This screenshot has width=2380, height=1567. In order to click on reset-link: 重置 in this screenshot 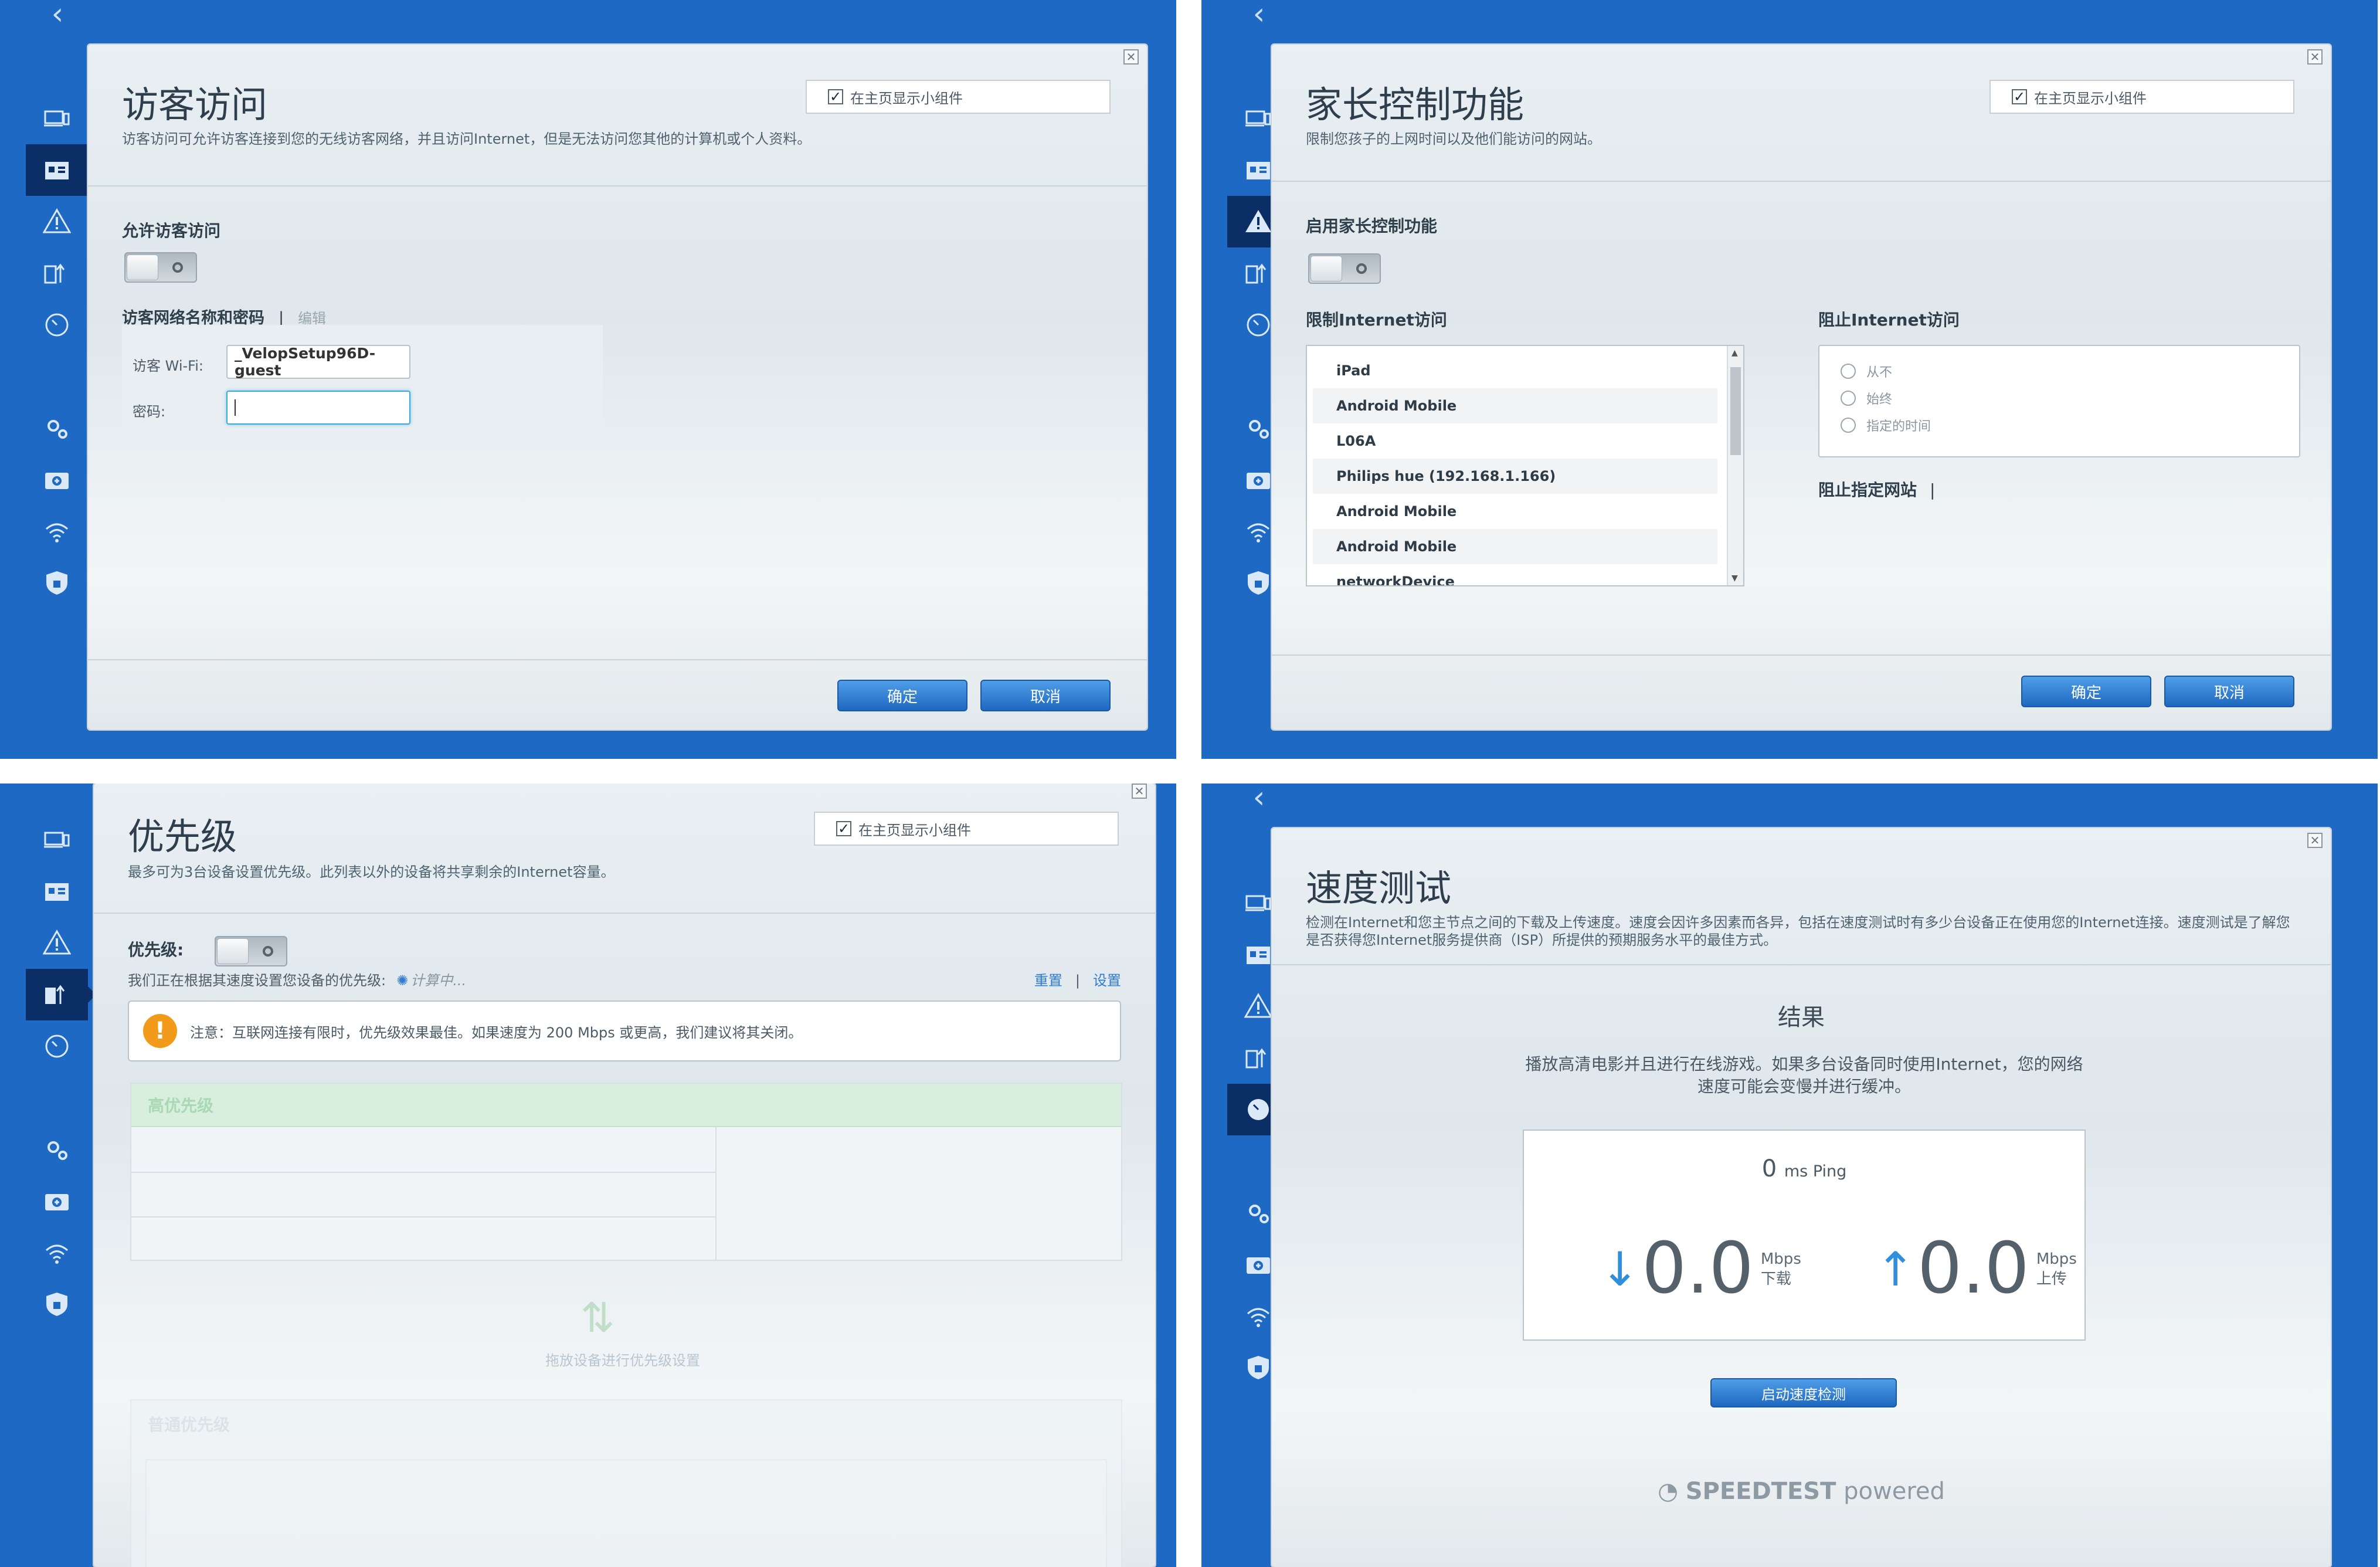, I will do `click(1048, 980)`.